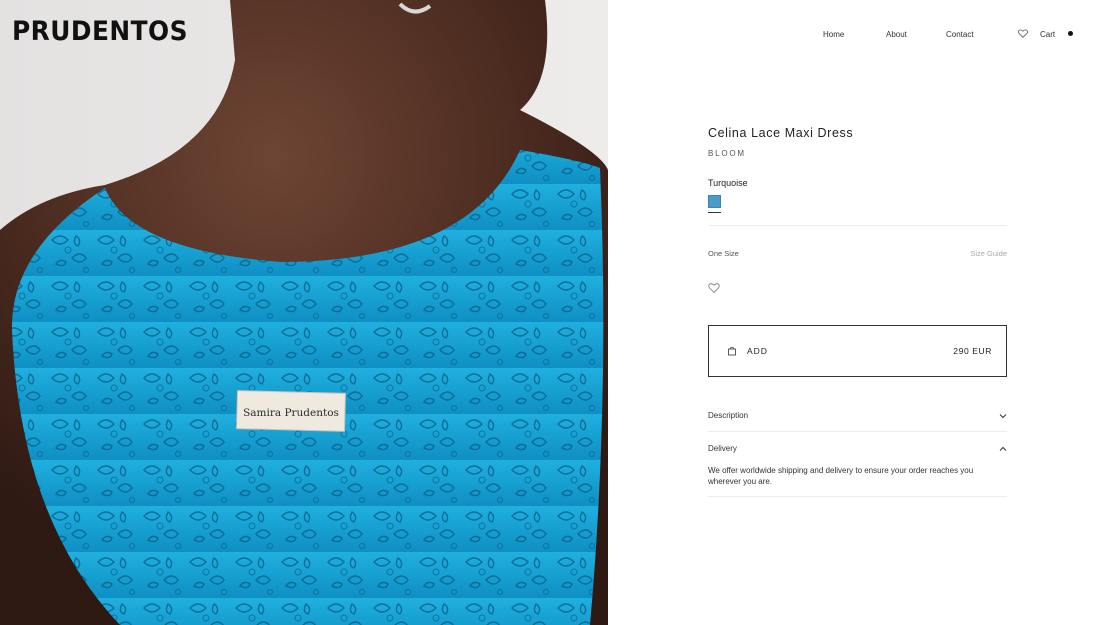 This screenshot has height=625, width=1100. What do you see at coordinates (781, 133) in the screenshot?
I see `product-title: Celina Lace Maxi Dress` at bounding box center [781, 133].